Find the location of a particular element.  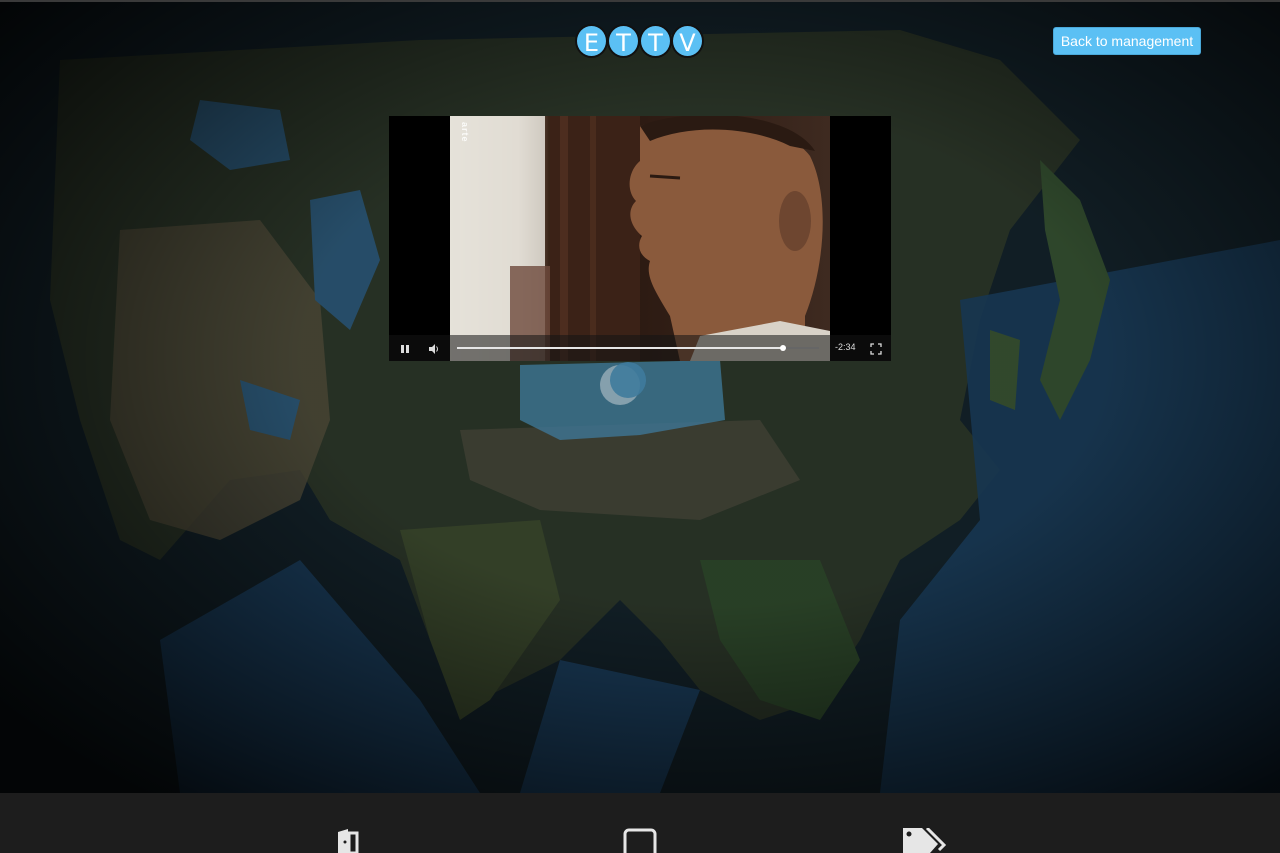

video-progress-bar is located at coordinates (638, 348).